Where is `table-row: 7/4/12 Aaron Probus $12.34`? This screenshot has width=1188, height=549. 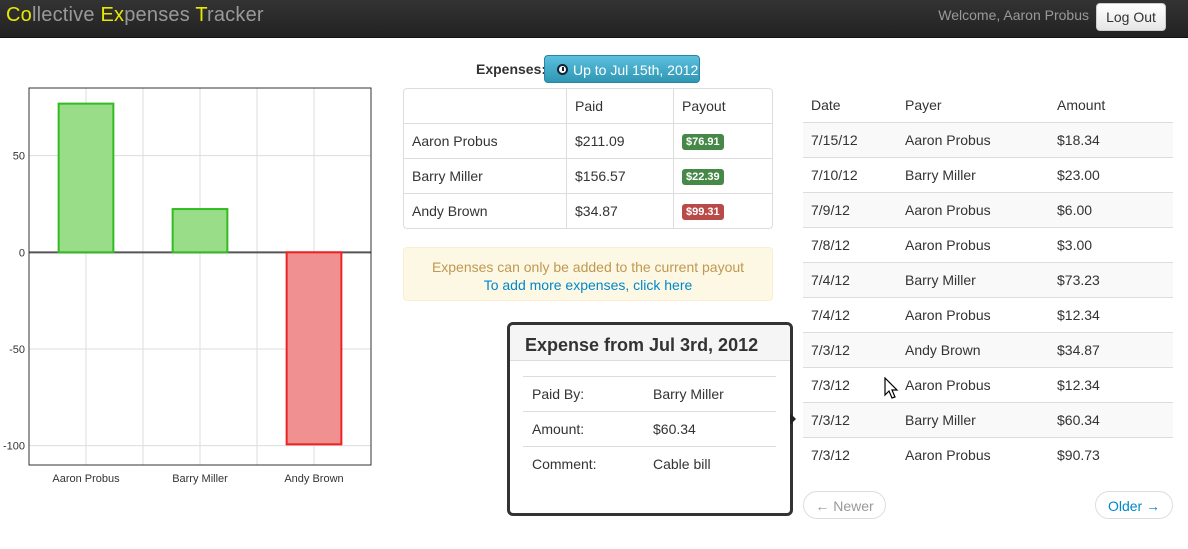 table-row: 7/4/12 Aaron Probus $12.34 is located at coordinates (988, 315).